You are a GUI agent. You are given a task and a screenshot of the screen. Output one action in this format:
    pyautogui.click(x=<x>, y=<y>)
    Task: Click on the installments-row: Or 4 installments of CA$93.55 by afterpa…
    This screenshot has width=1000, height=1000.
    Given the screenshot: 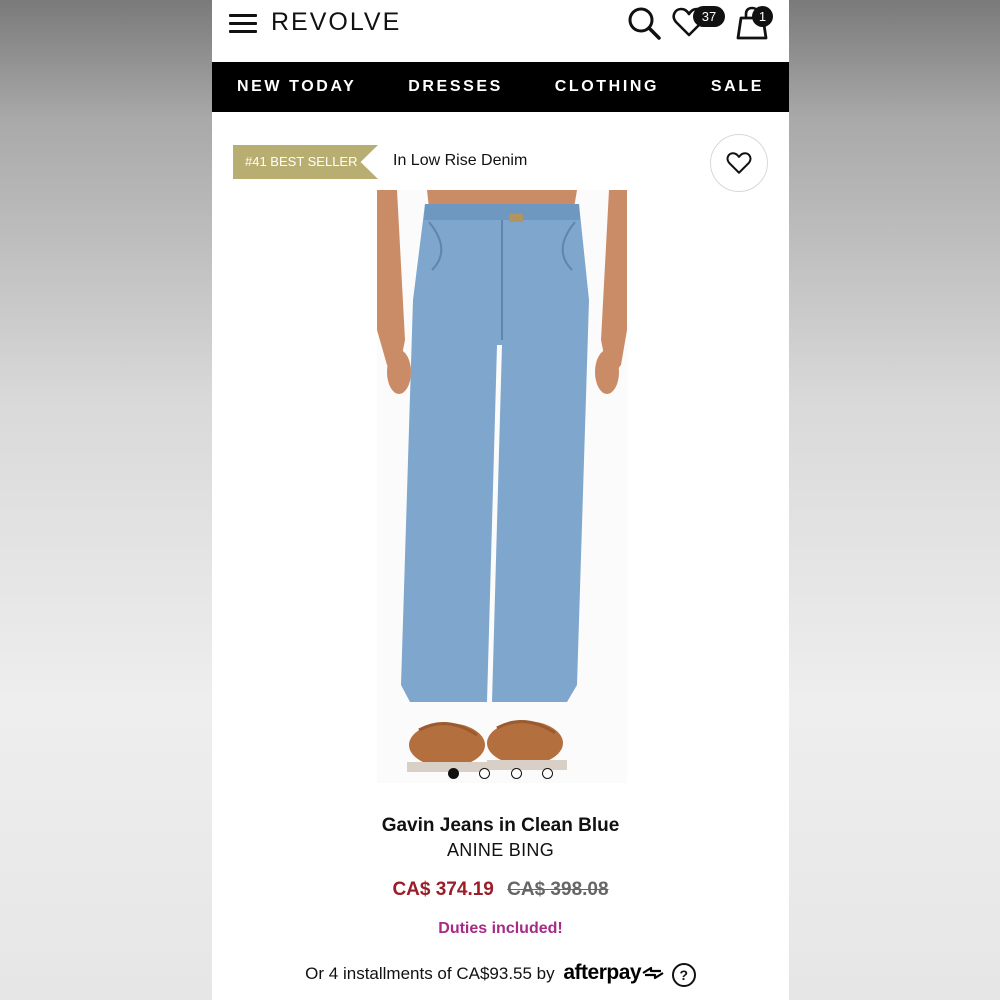 What is the action you would take?
    pyautogui.click(x=500, y=974)
    